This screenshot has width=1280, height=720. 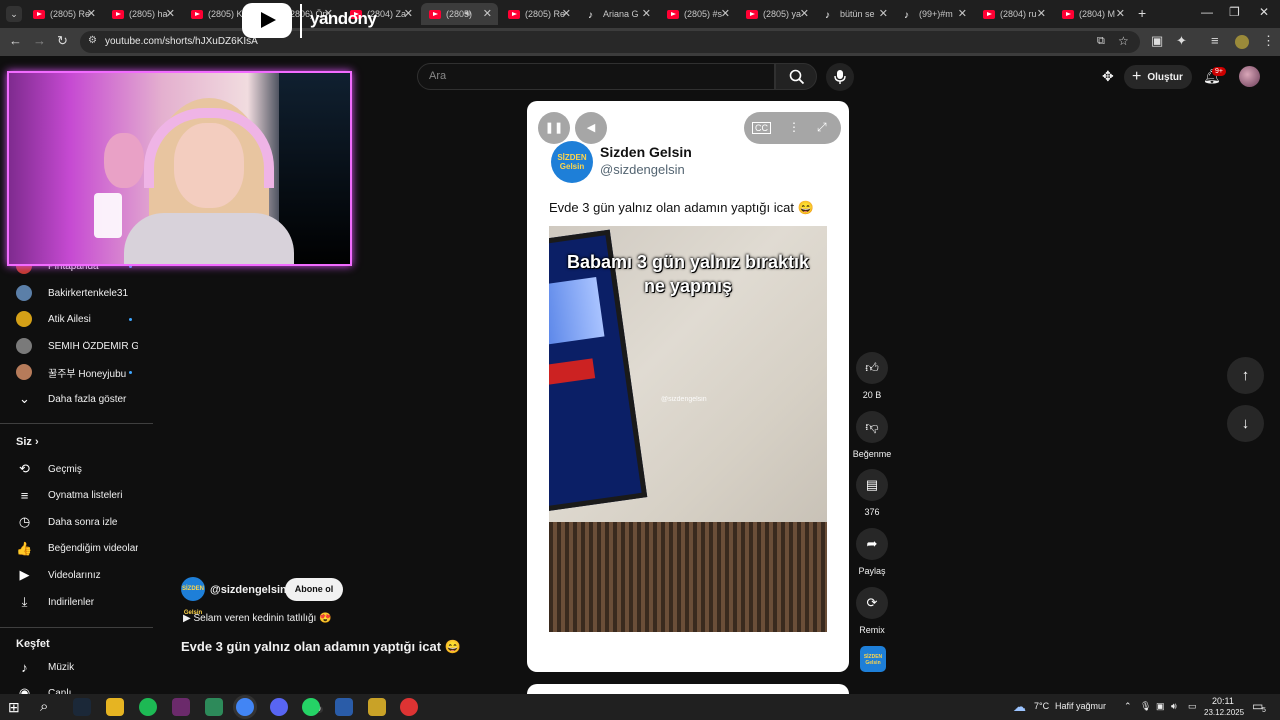 I want to click on tray-mic-icon: 🎙︎, so click(x=1145, y=706).